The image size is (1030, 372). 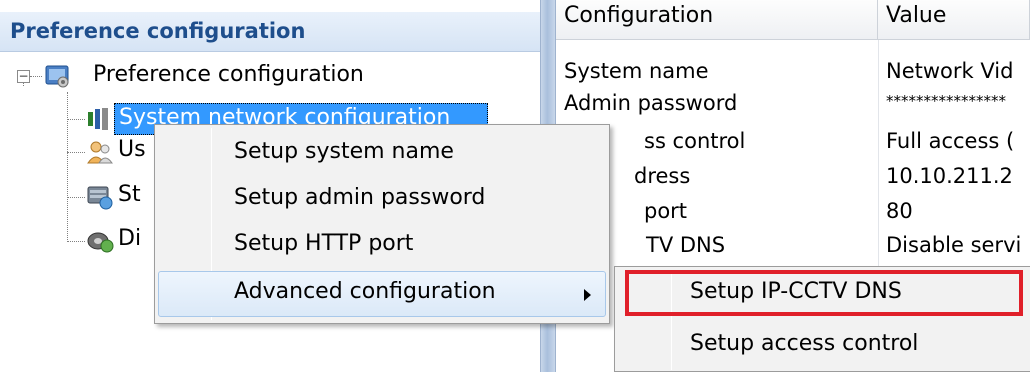 What do you see at coordinates (954, 245) in the screenshot?
I see `cell-value: Disable servi` at bounding box center [954, 245].